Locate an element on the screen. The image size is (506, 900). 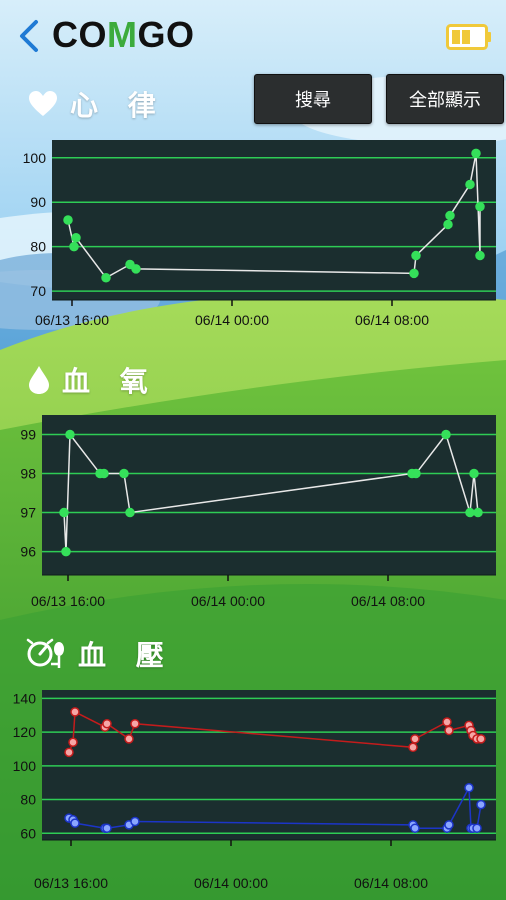
y-tick-label: 97 is located at coordinates (28, 513).